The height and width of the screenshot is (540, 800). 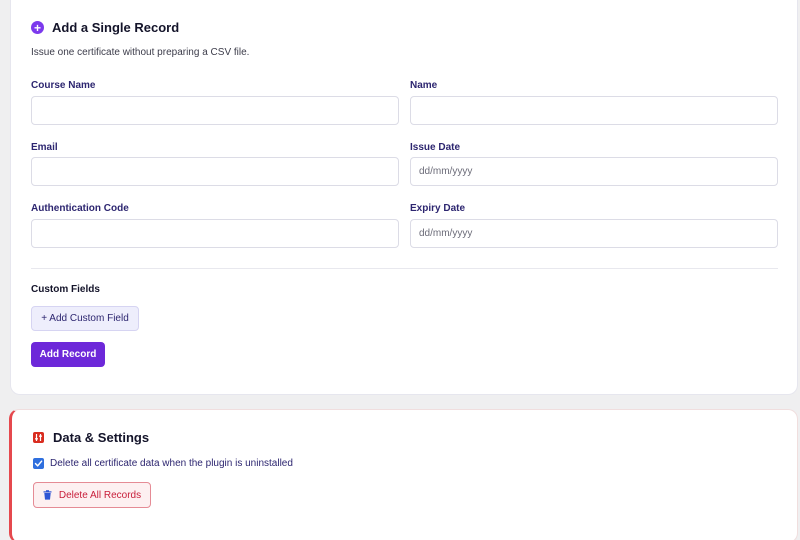 I want to click on trash-icon, so click(x=47, y=495).